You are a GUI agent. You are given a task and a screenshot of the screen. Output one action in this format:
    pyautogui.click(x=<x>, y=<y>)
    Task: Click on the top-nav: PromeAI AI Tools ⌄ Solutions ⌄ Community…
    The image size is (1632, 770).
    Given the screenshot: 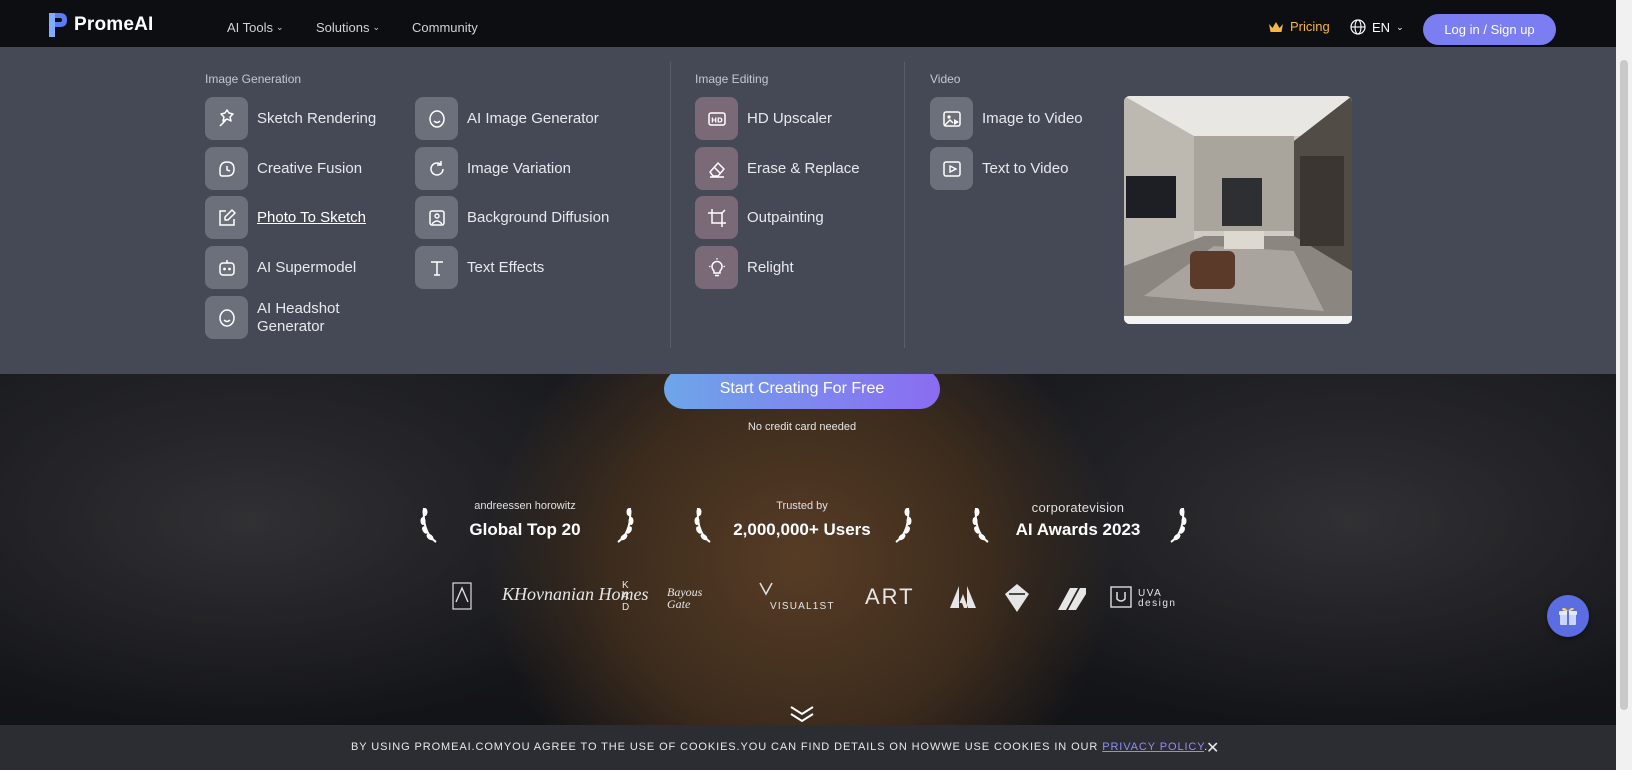 What is the action you would take?
    pyautogui.click(x=808, y=23)
    